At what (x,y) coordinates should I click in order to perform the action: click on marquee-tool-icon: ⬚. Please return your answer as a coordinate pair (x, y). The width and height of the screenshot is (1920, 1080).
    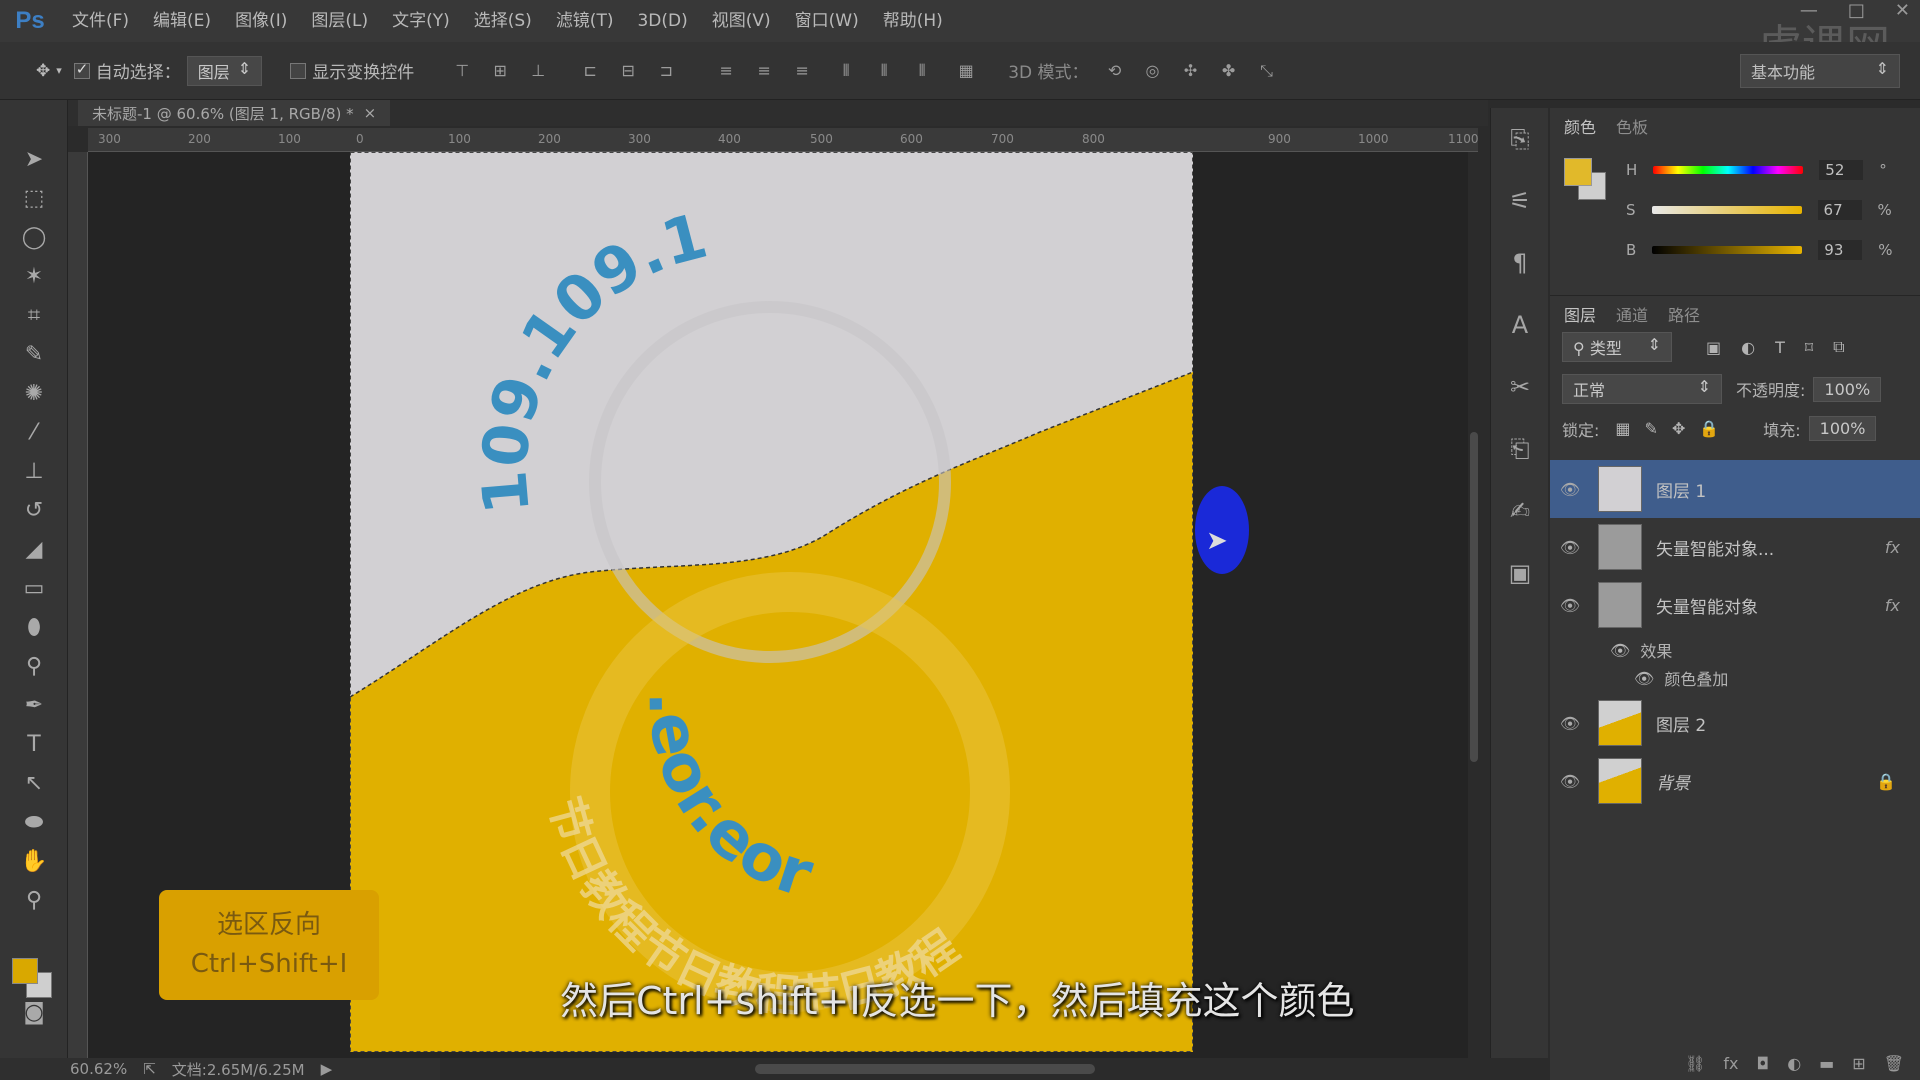
    Looking at the image, I should click on (34, 198).